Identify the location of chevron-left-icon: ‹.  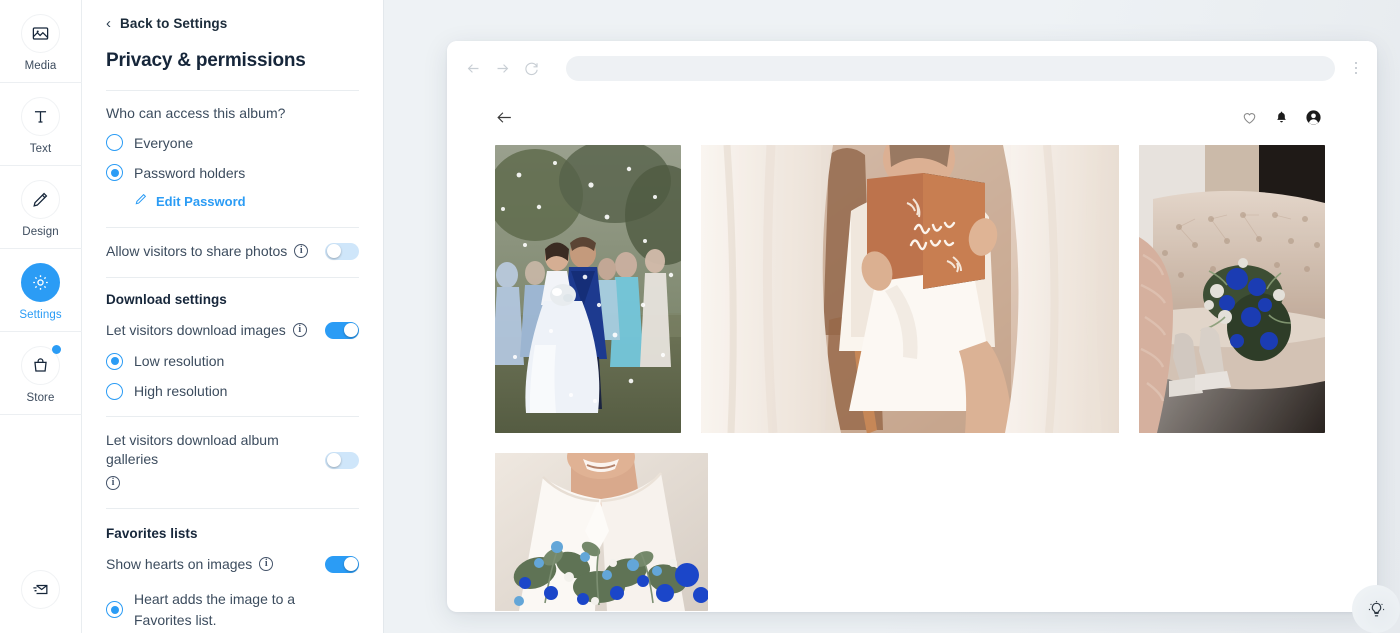
(108, 23).